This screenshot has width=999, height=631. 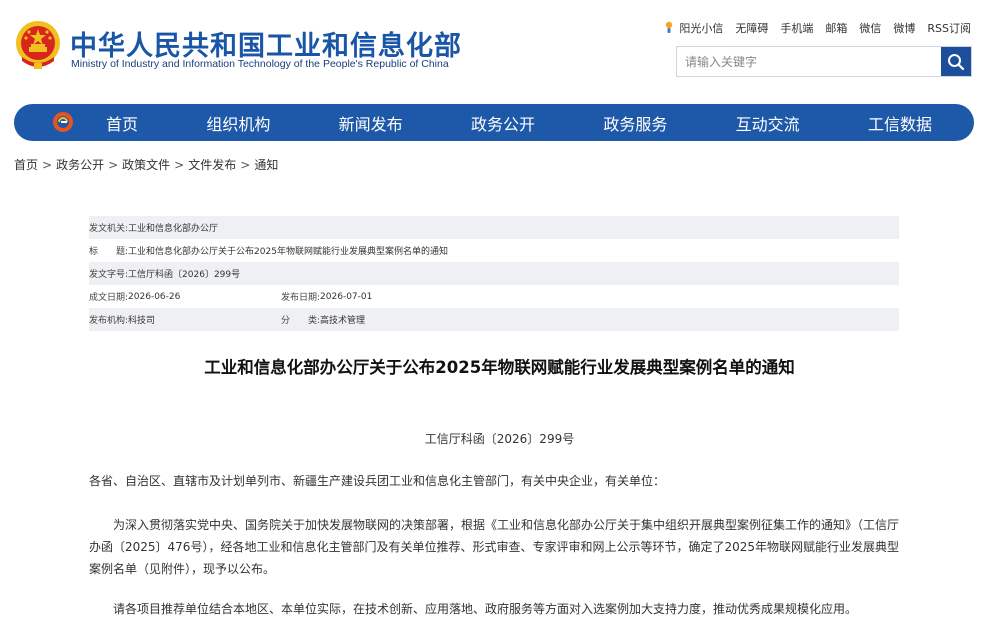 What do you see at coordinates (212, 165) in the screenshot?
I see `breadcrumb-documents: 文件发布` at bounding box center [212, 165].